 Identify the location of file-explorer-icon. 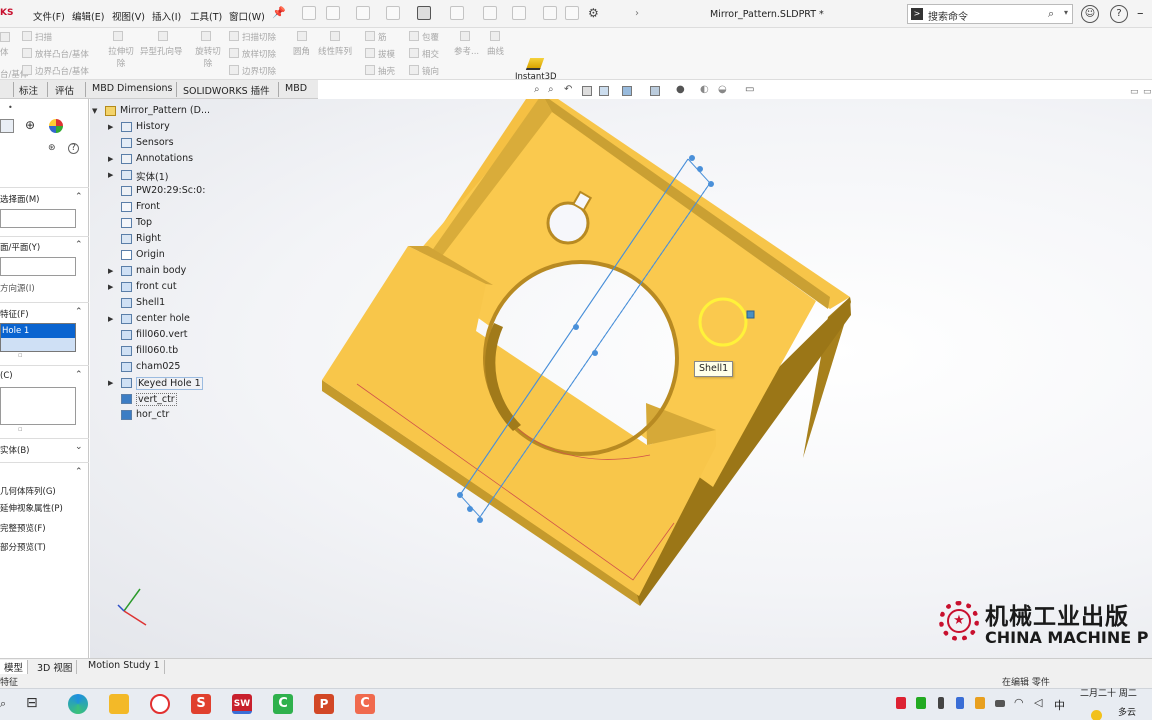
(119, 704).